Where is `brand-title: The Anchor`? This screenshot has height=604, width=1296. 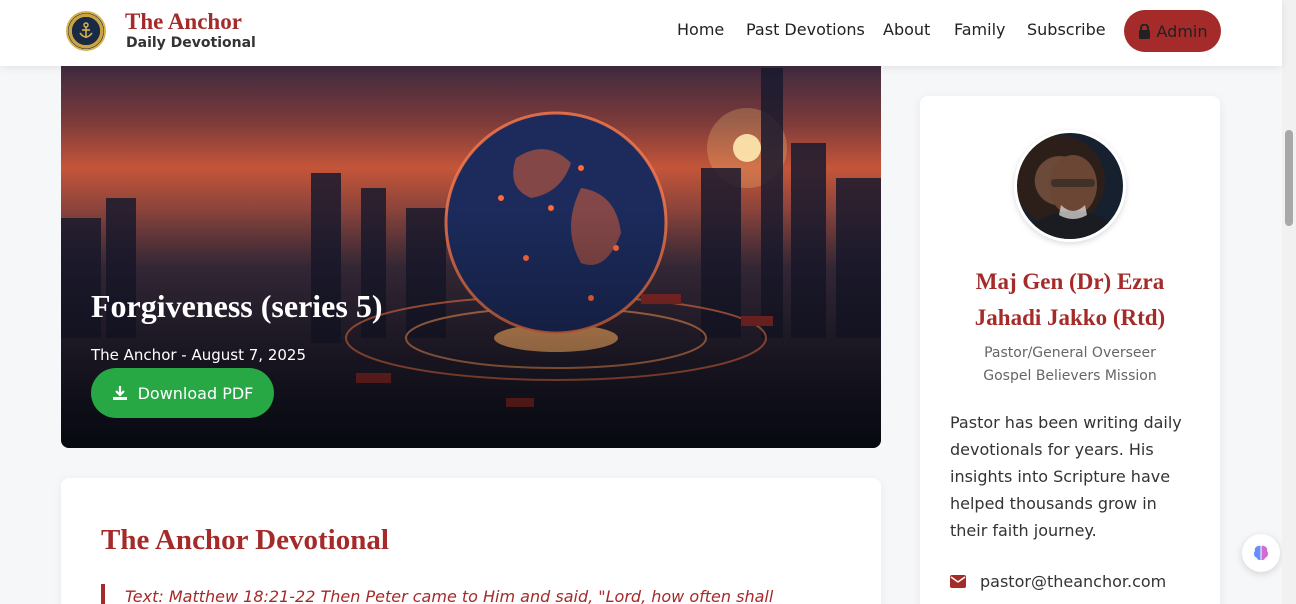 brand-title: The Anchor is located at coordinates (183, 22).